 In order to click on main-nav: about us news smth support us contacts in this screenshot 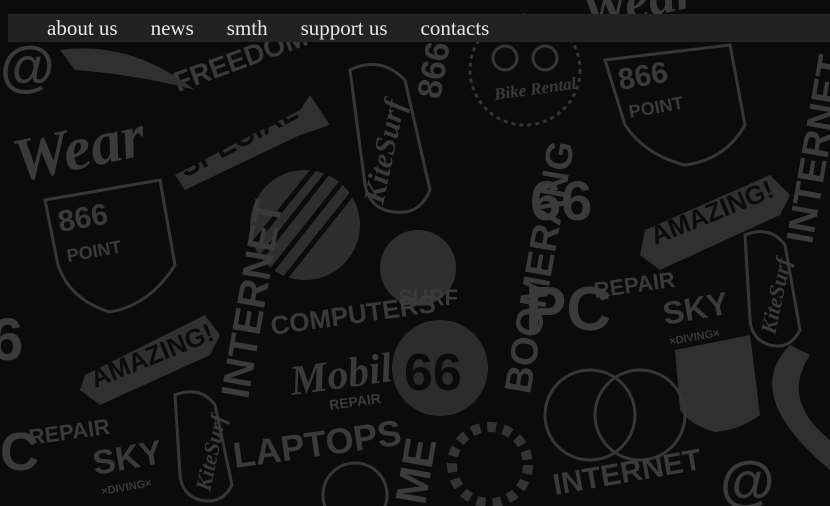, I will do `click(419, 28)`.